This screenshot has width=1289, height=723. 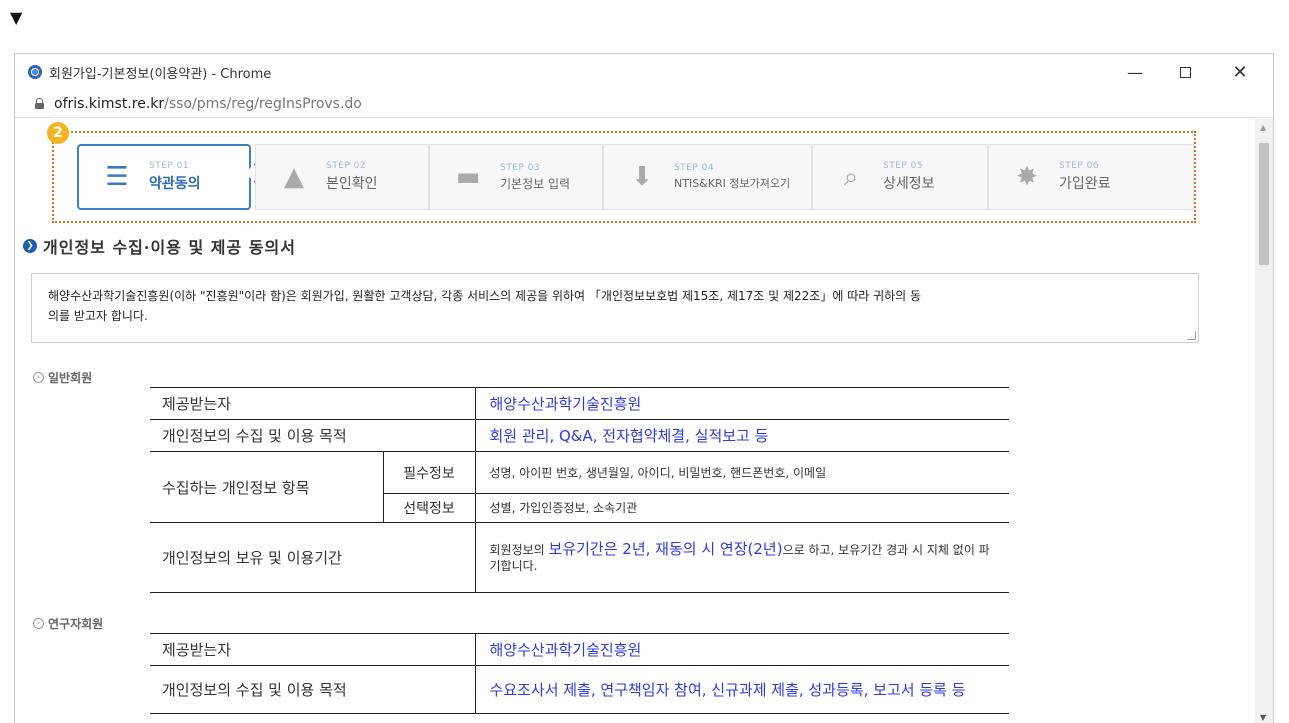 What do you see at coordinates (1079, 166) in the screenshot?
I see `step-6-number: STEP 06` at bounding box center [1079, 166].